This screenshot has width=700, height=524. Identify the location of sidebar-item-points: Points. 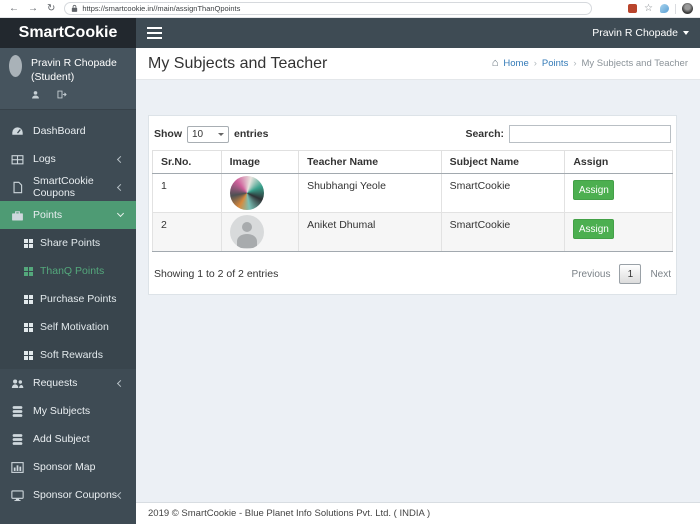
(68, 215).